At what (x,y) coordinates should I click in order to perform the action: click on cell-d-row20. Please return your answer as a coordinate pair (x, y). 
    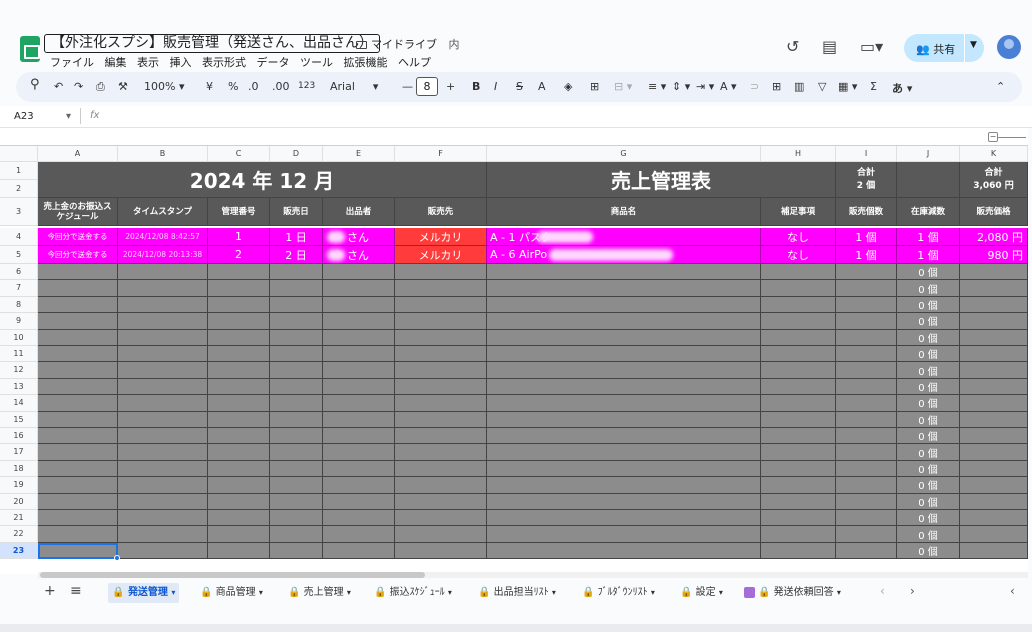
    Looking at the image, I should click on (296, 501).